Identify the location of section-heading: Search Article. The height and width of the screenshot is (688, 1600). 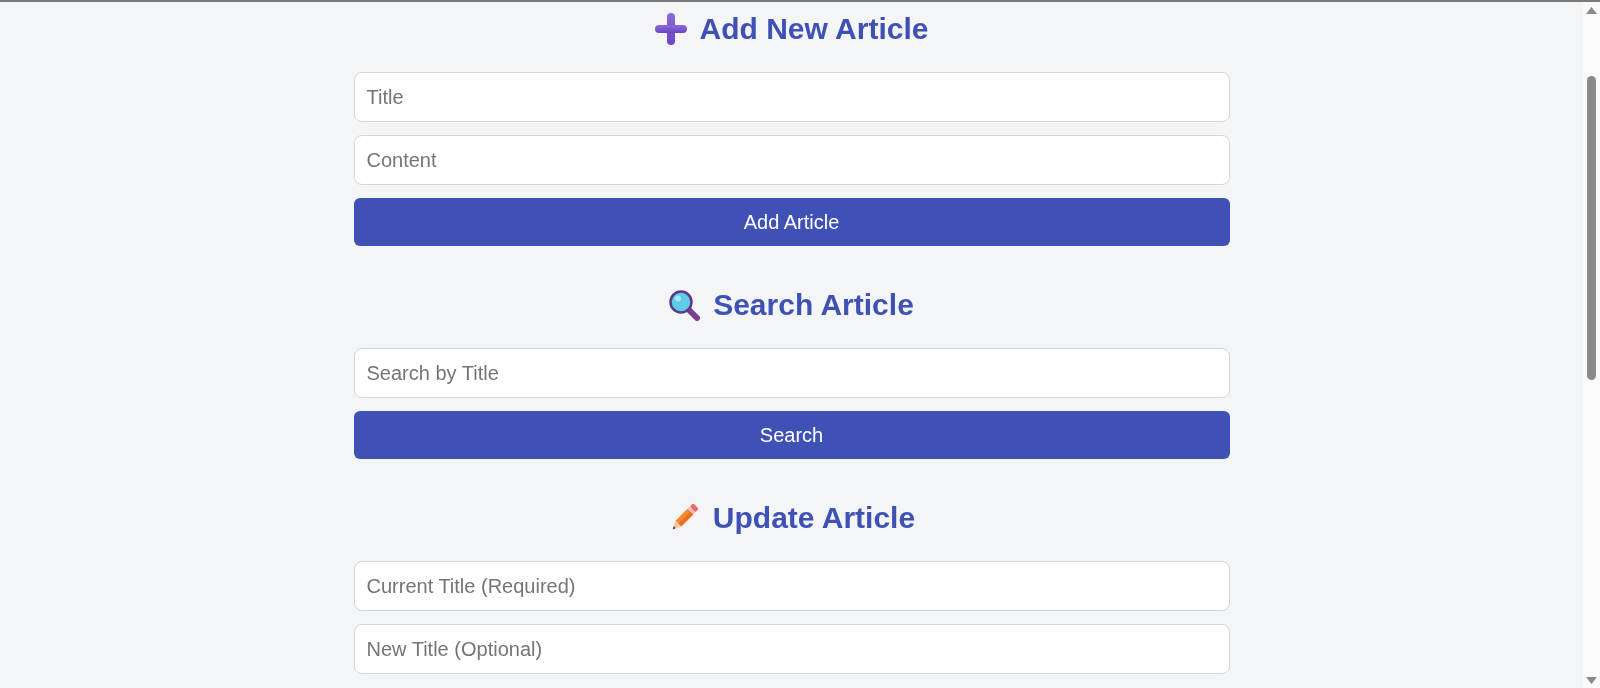
(813, 305).